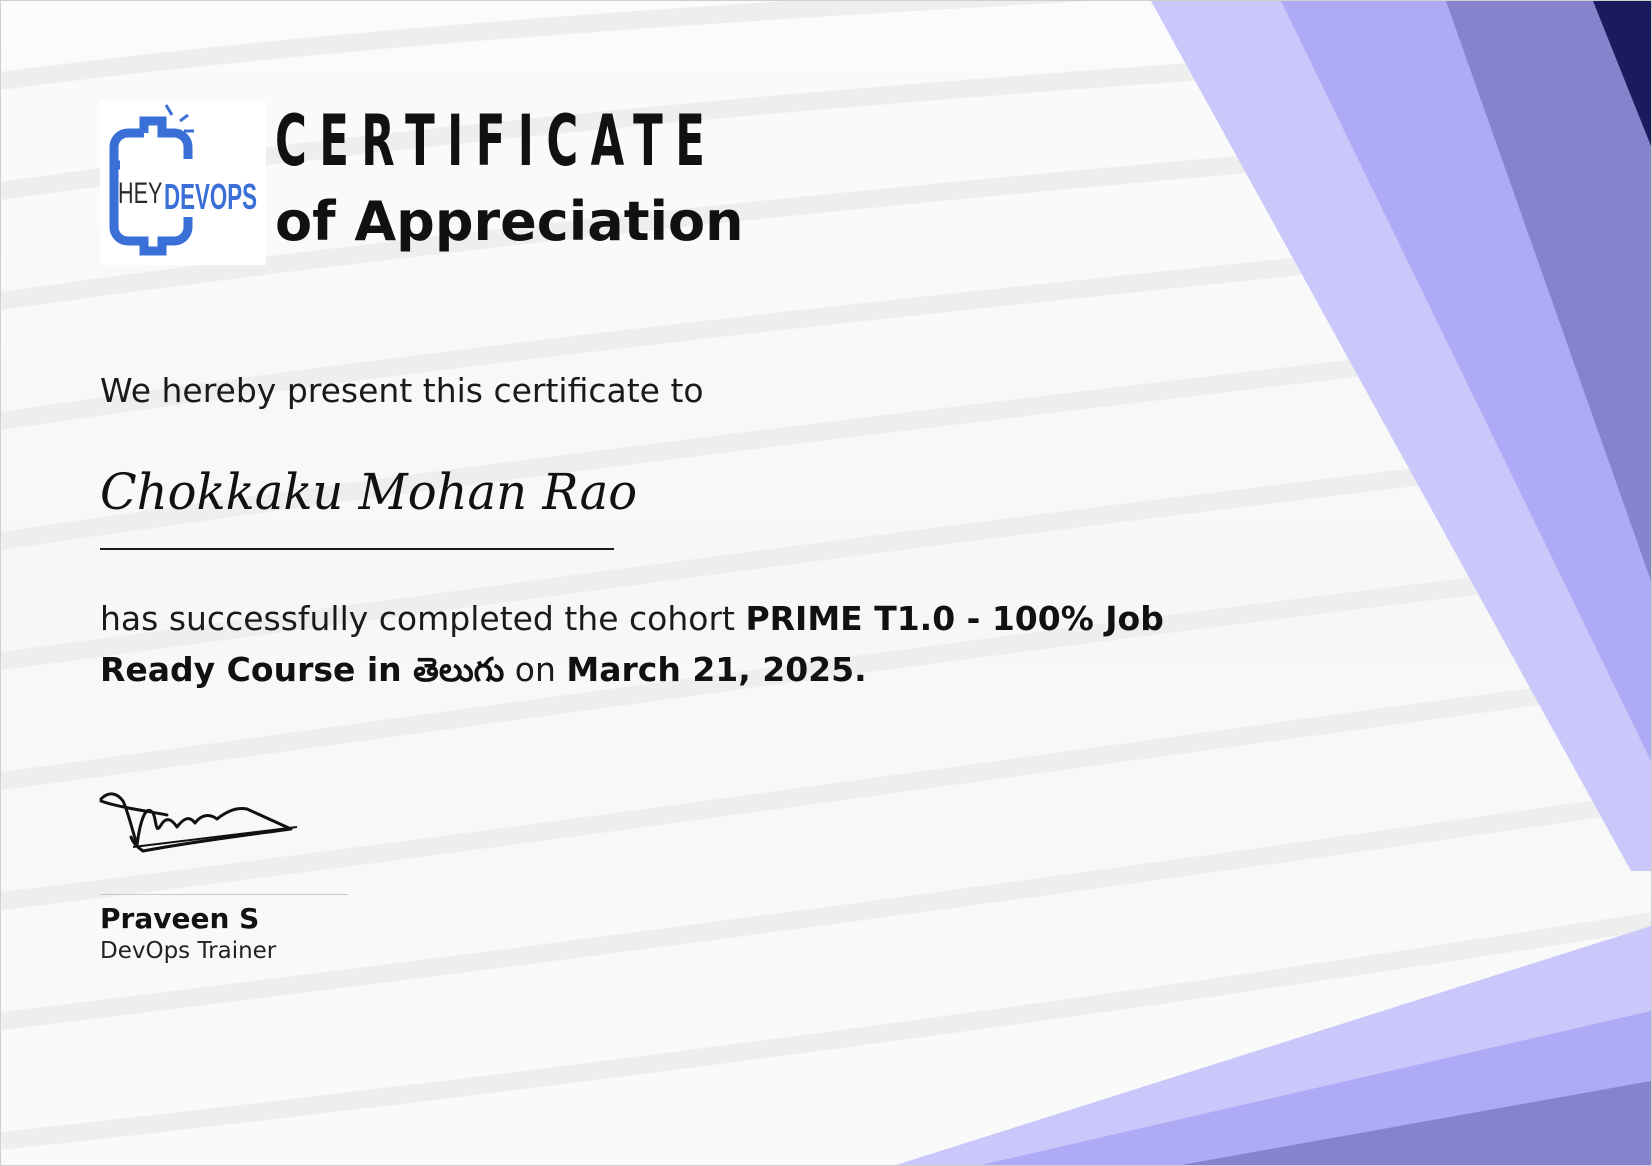 This screenshot has height=1166, width=1652. I want to click on recipient-name: Chokkaku Mohan Rao, so click(369, 492).